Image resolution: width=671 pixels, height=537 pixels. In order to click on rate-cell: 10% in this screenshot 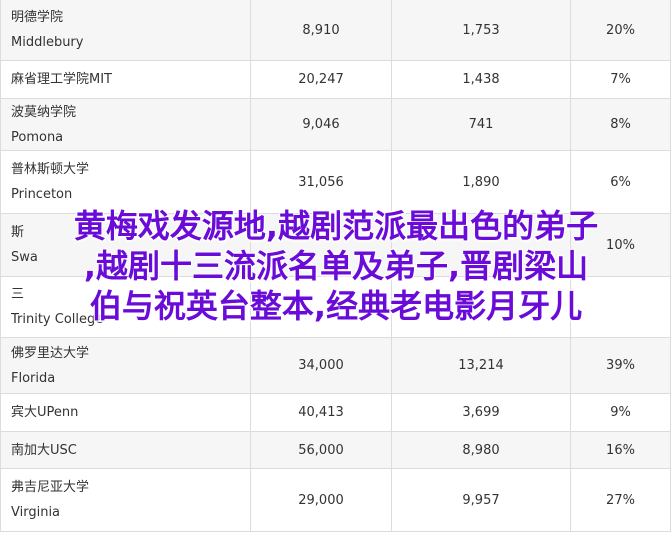, I will do `click(620, 245)`.